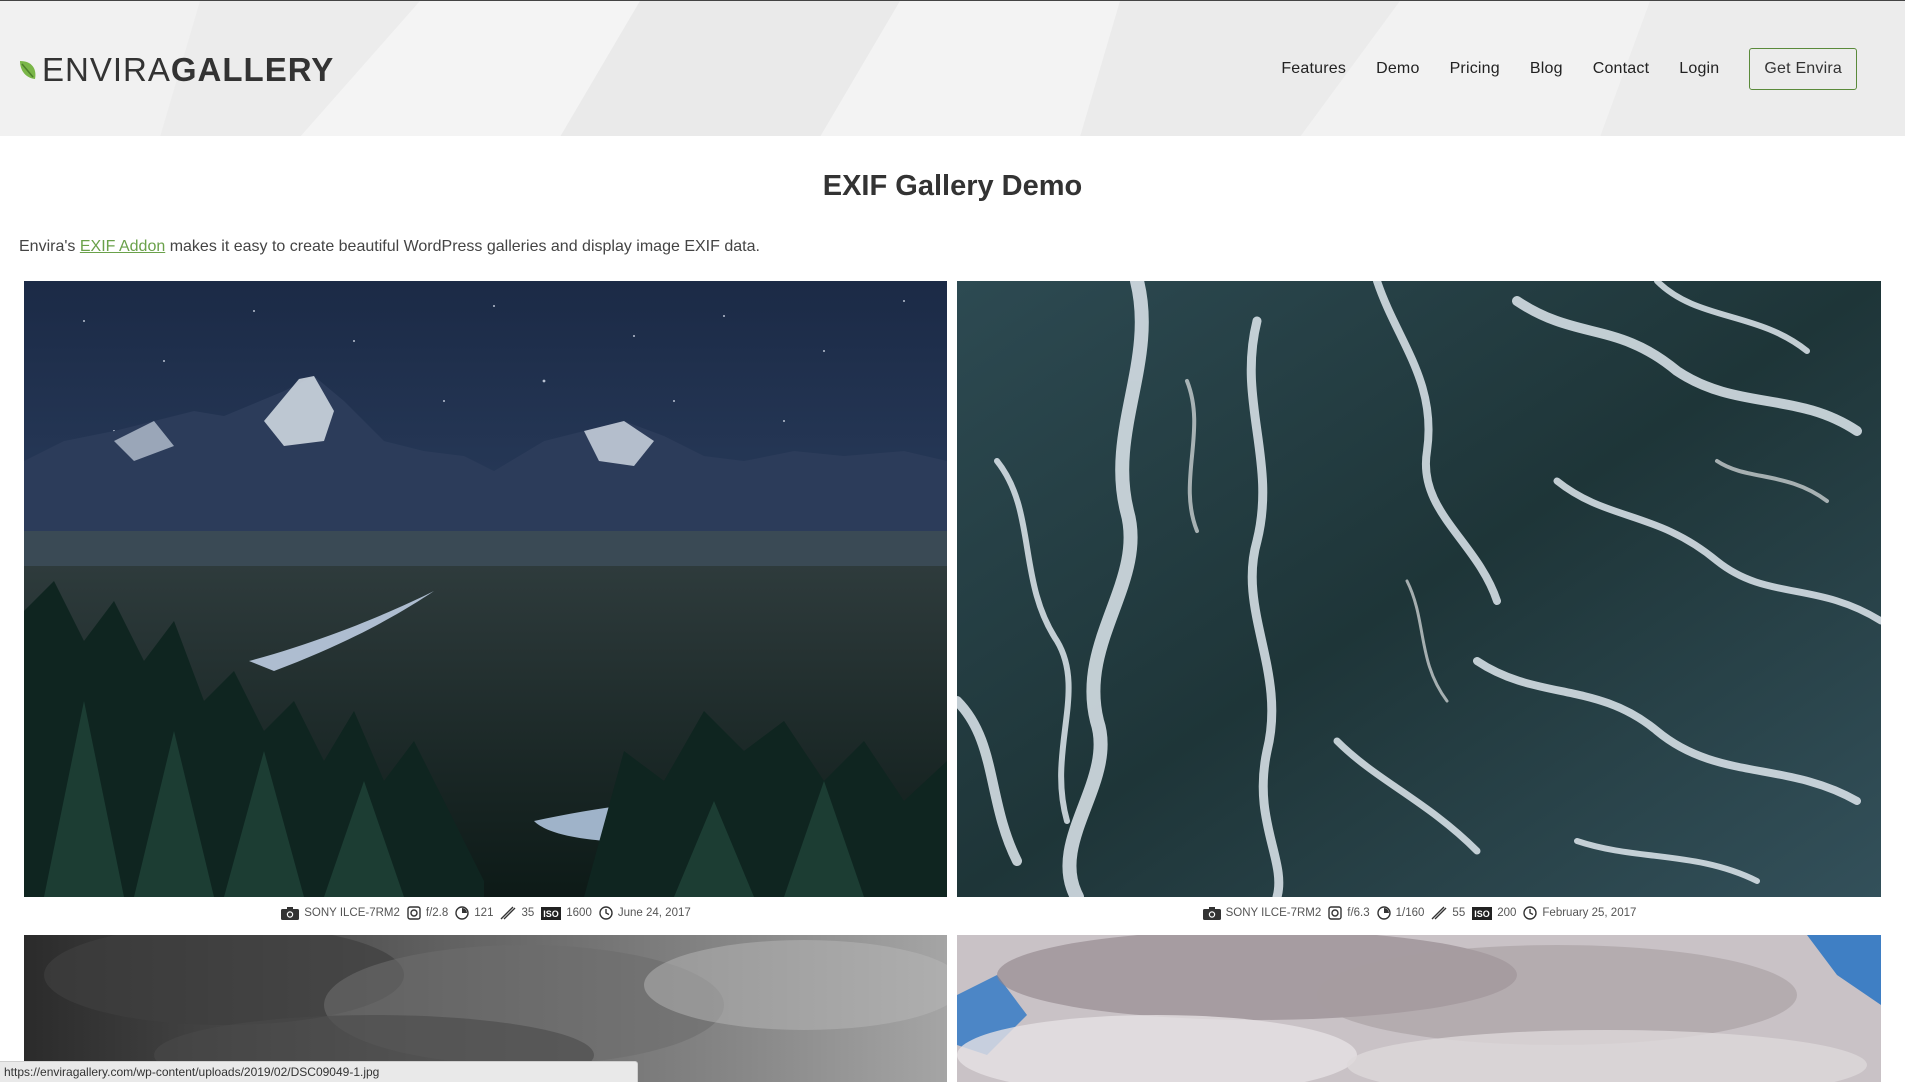  Describe the element at coordinates (1699, 69) in the screenshot. I see `nav-item-login: Login` at that location.